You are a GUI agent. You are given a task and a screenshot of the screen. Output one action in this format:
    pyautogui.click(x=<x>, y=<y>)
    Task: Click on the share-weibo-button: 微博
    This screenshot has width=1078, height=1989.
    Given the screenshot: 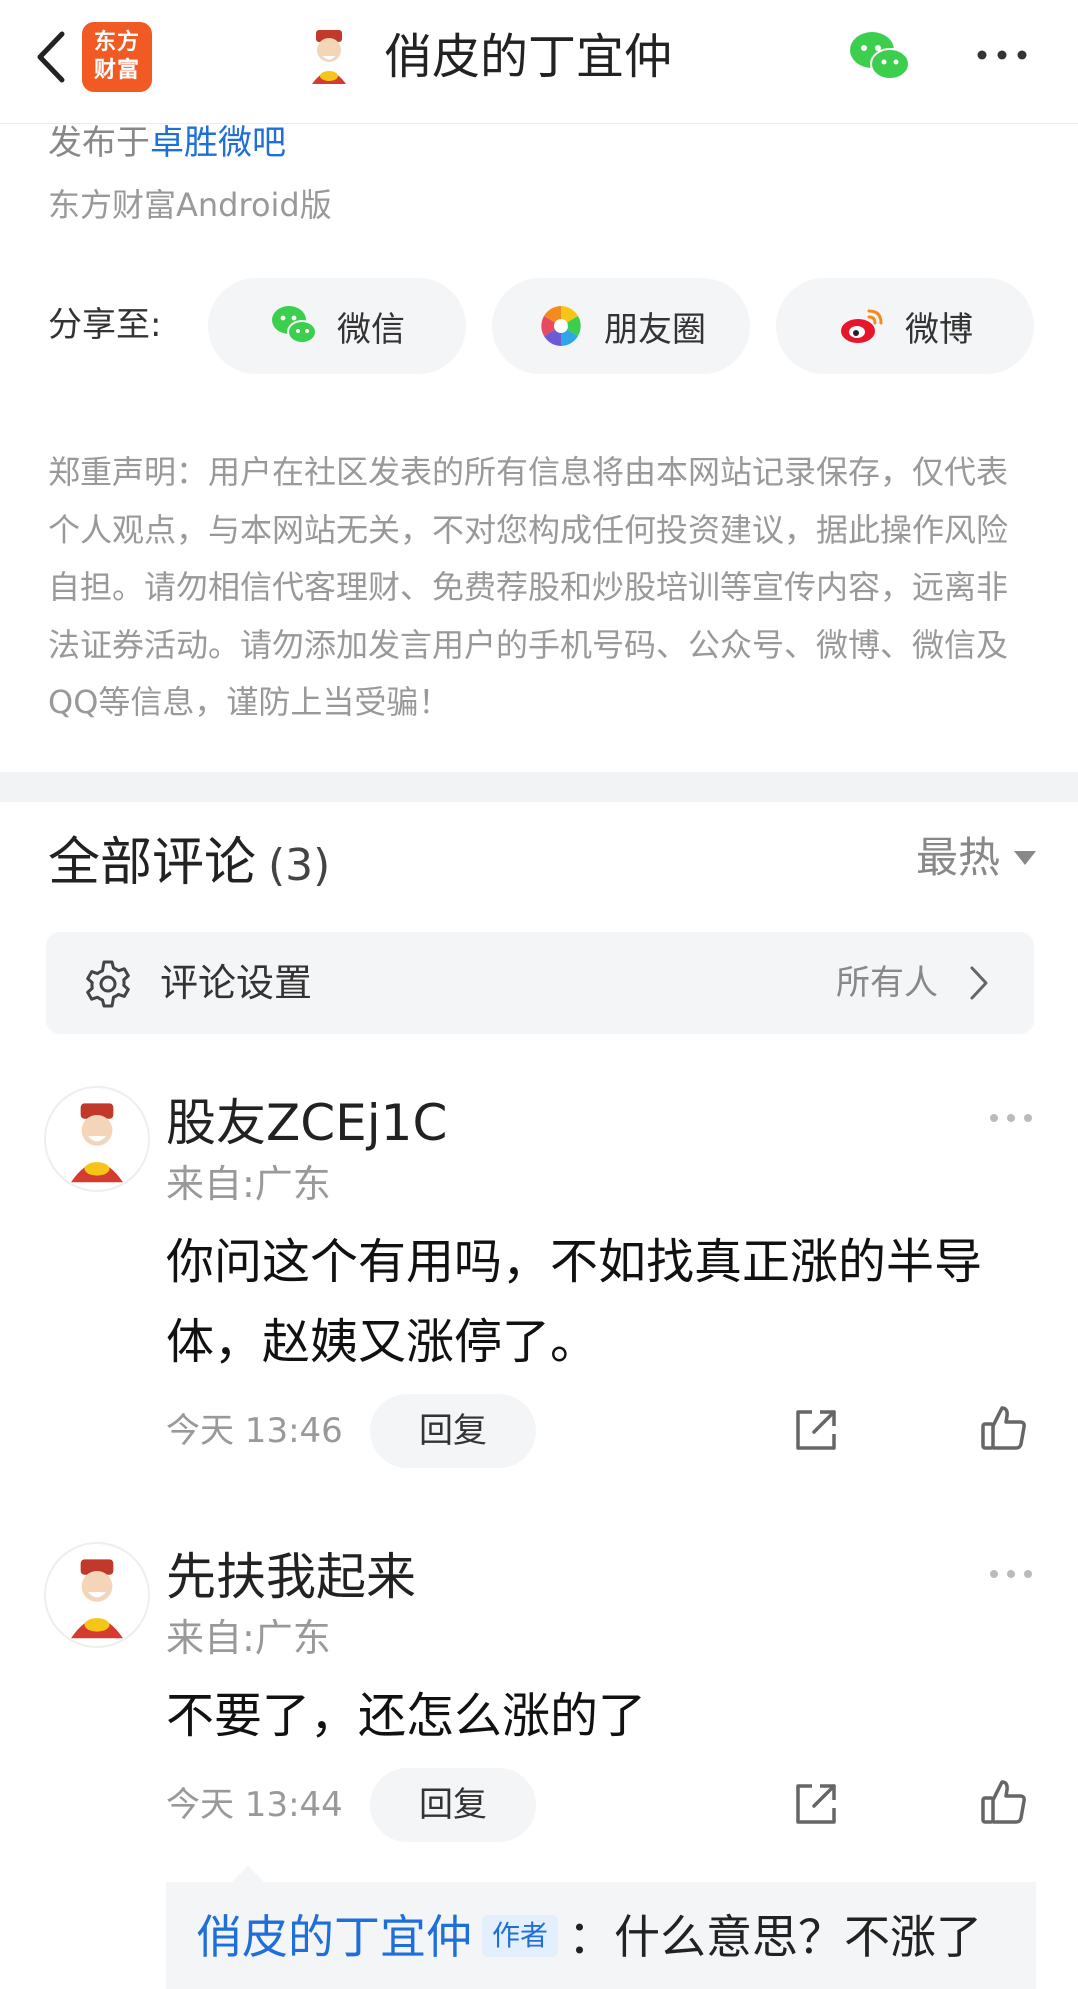 What is the action you would take?
    pyautogui.click(x=905, y=326)
    